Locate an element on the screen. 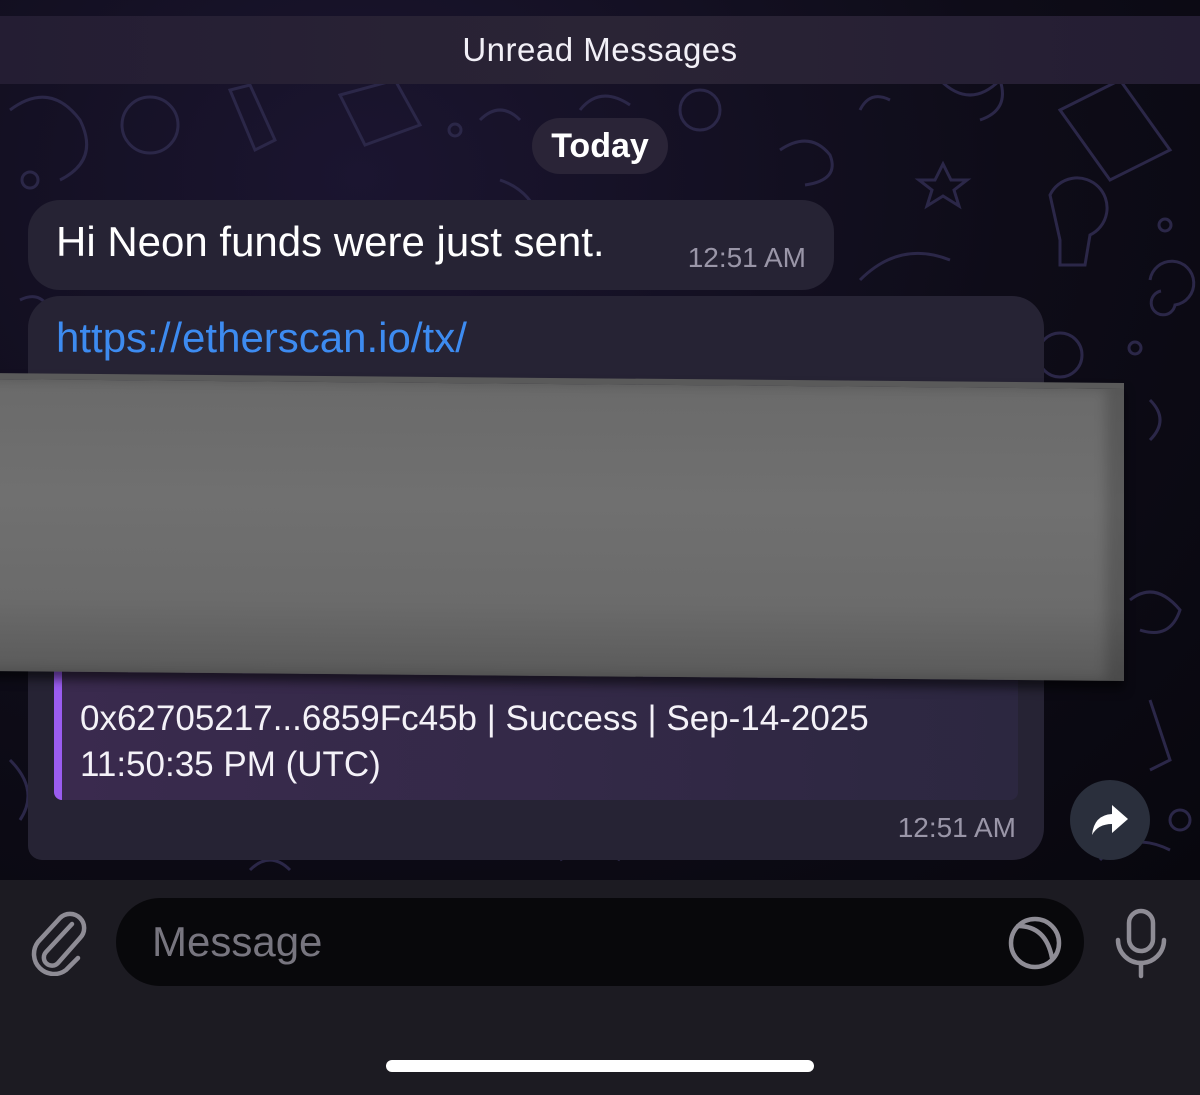 This screenshot has height=1095, width=1200. unread-messages-banner: Unread Messages is located at coordinates (600, 50).